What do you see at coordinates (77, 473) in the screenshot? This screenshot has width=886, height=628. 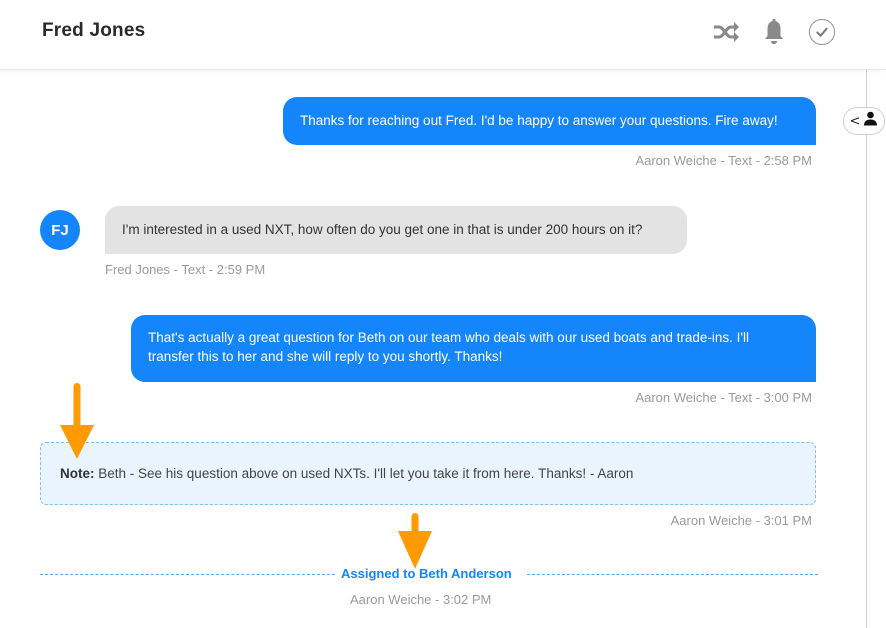 I see `note-label: Note:` at bounding box center [77, 473].